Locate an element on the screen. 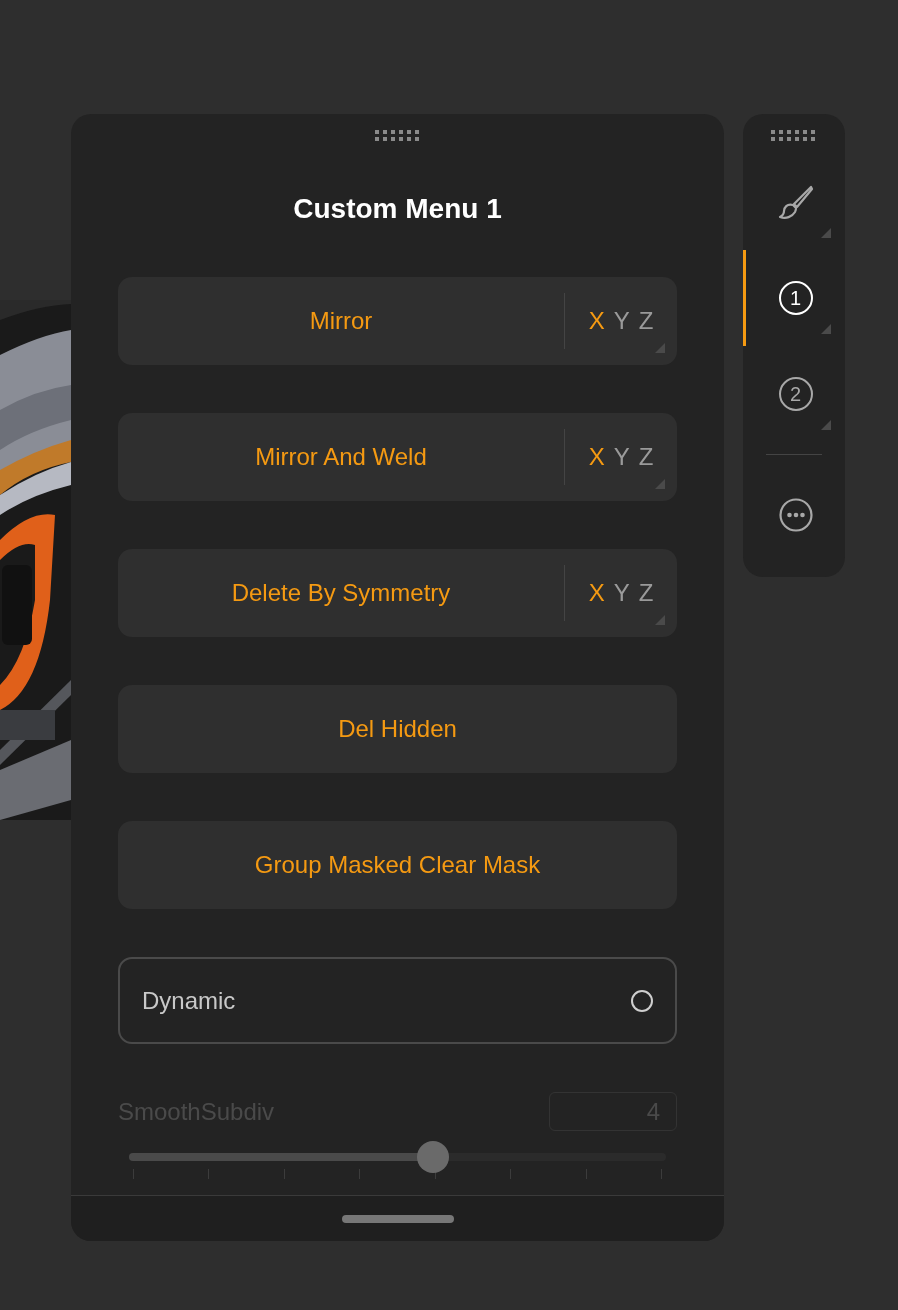  menu-button: Del Hidden is located at coordinates (397, 729).